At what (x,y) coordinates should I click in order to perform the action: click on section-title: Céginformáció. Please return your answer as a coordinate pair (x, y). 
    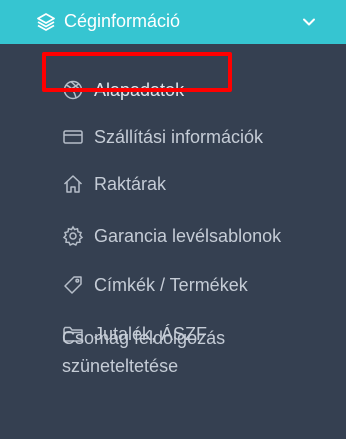
    Looking at the image, I should click on (122, 21).